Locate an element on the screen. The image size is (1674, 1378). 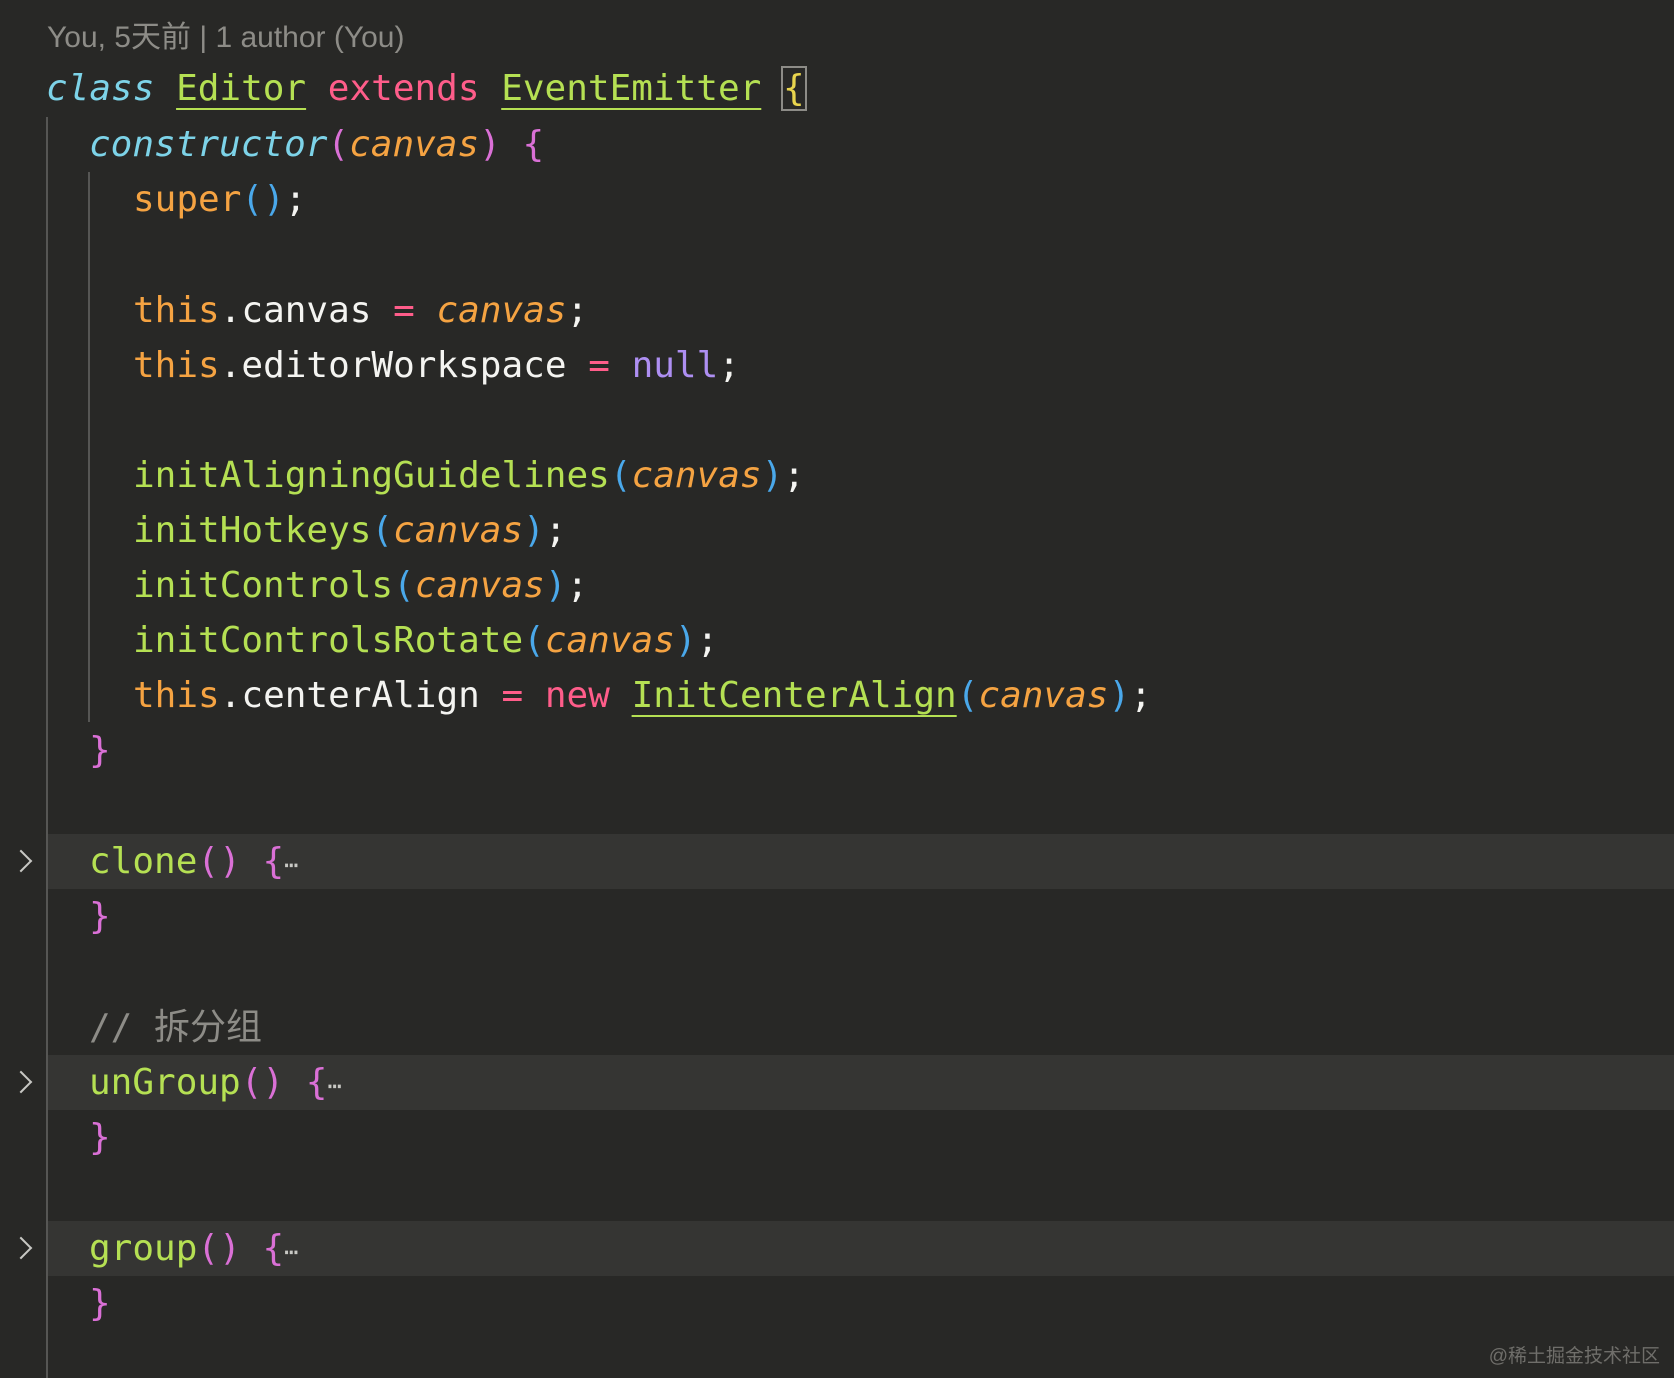
code-line: this.canvas = canvas; is located at coordinates (360, 310).